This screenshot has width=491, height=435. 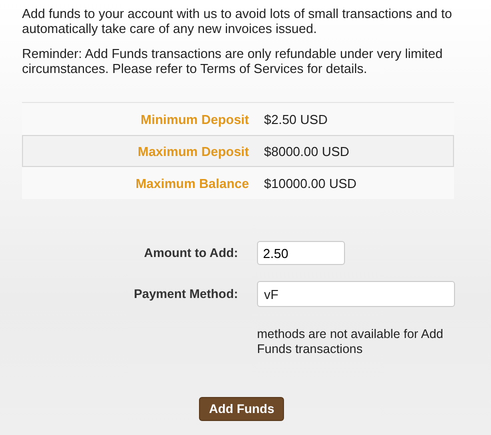 I want to click on paragraph: Reminder: Add Funds transactions are only refundable under very limited circumstances. Please refer to Terms of Services for details., so click(x=233, y=61).